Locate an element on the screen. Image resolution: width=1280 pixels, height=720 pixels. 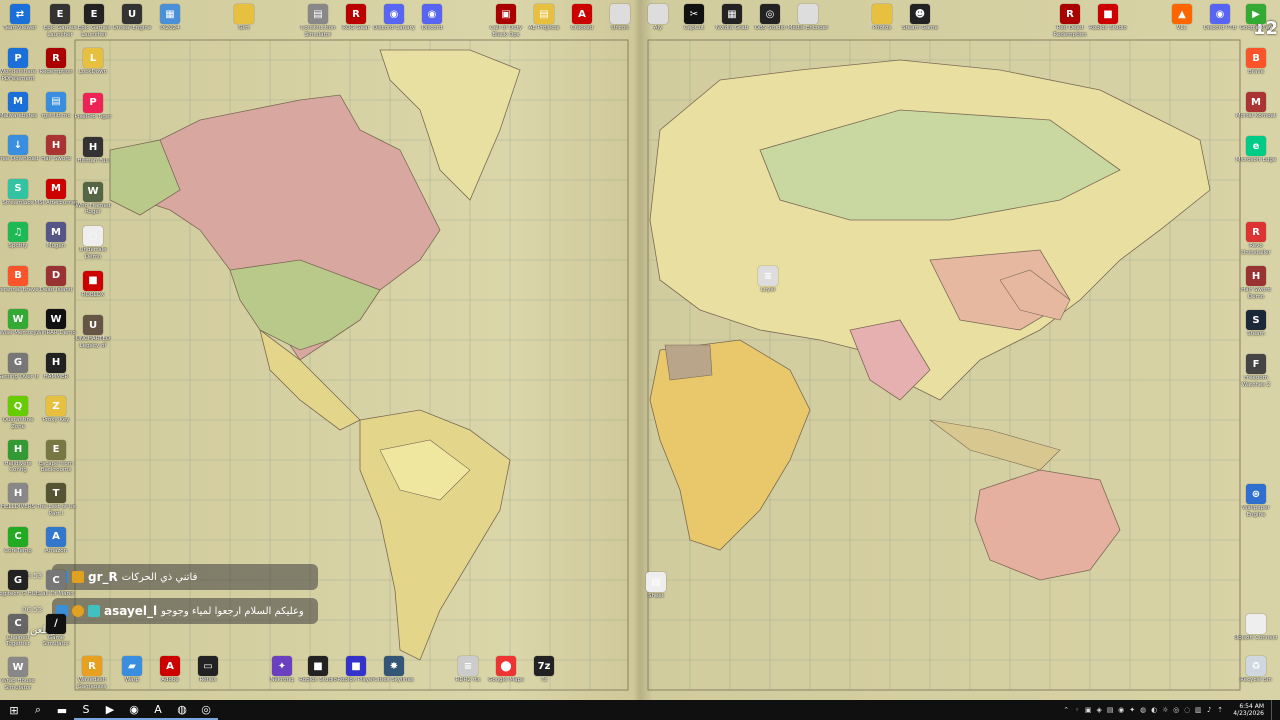
desktop-shortcut: ⊛ Wallpaper Engine is located at coordinates (1256, 501).